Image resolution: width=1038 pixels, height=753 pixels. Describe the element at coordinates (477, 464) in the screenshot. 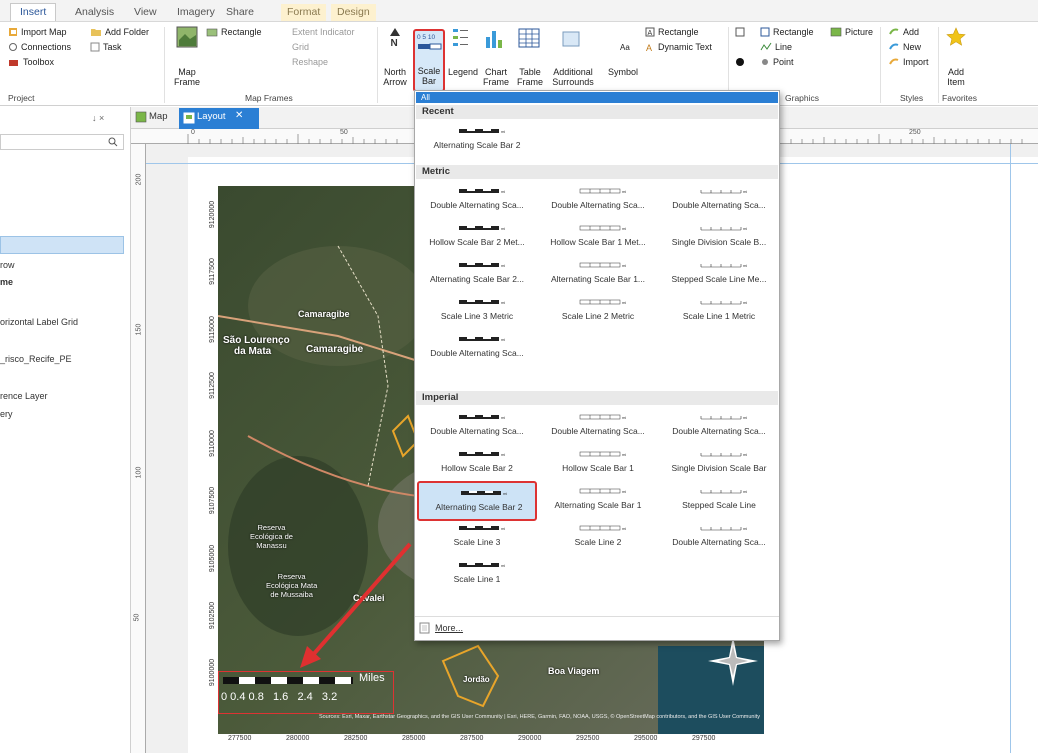

I see `gallery-item: mi Hollow Scale Bar 2` at that location.